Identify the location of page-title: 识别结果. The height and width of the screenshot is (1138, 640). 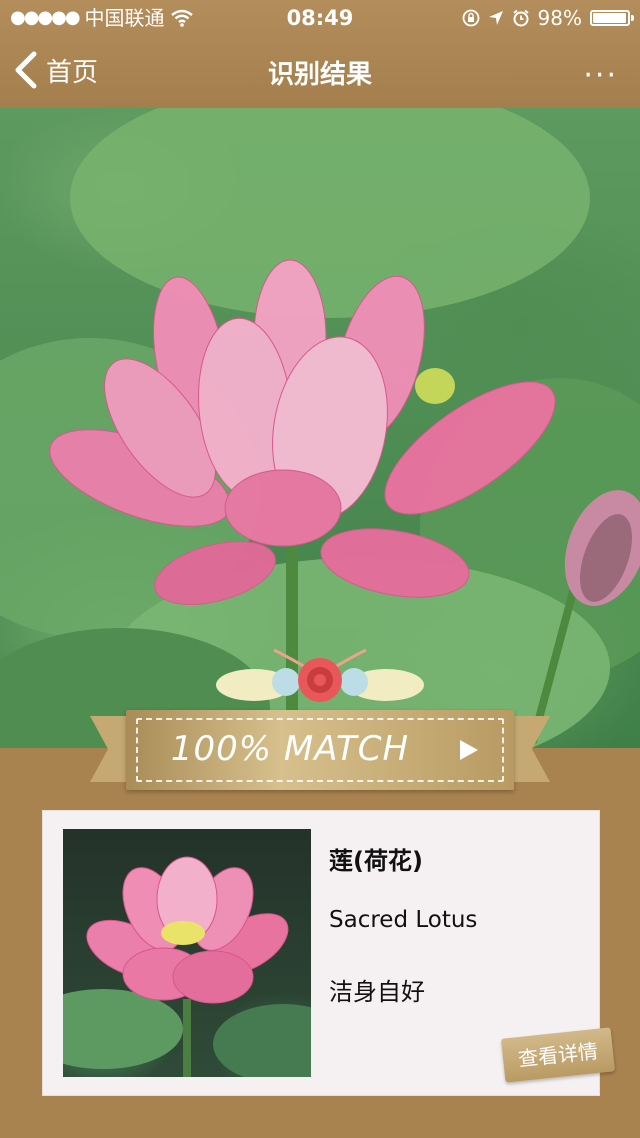
(319, 75).